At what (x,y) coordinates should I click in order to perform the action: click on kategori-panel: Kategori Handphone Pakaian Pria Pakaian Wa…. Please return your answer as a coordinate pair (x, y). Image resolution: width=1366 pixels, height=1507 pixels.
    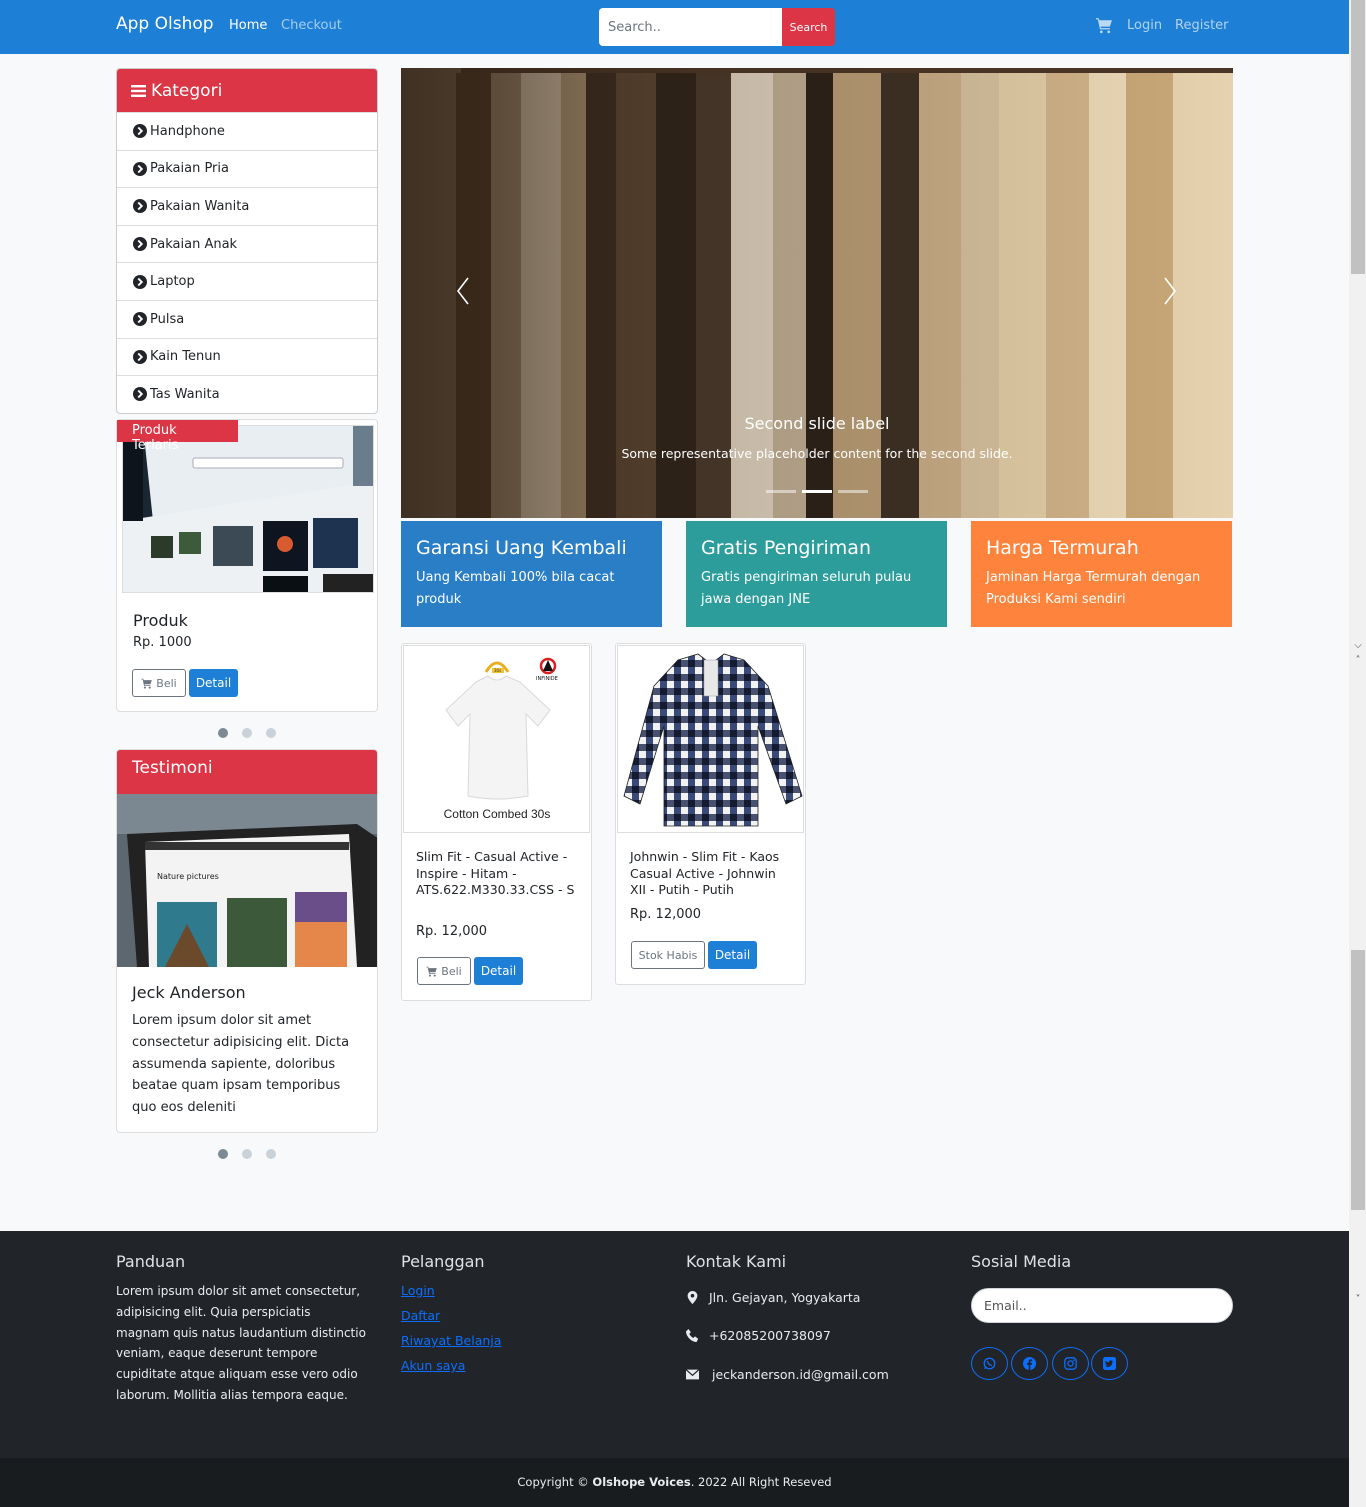
    Looking at the image, I should click on (247, 241).